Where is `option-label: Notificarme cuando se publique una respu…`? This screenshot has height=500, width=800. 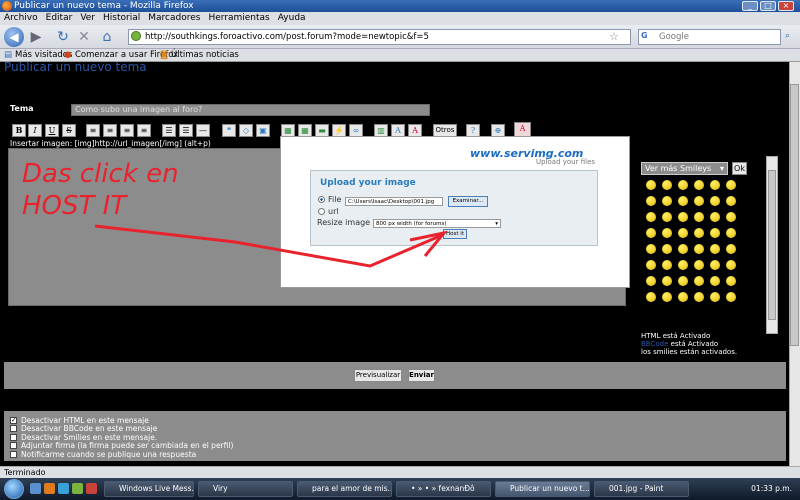
option-label: Notificarme cuando se publique una respu… is located at coordinates (109, 454).